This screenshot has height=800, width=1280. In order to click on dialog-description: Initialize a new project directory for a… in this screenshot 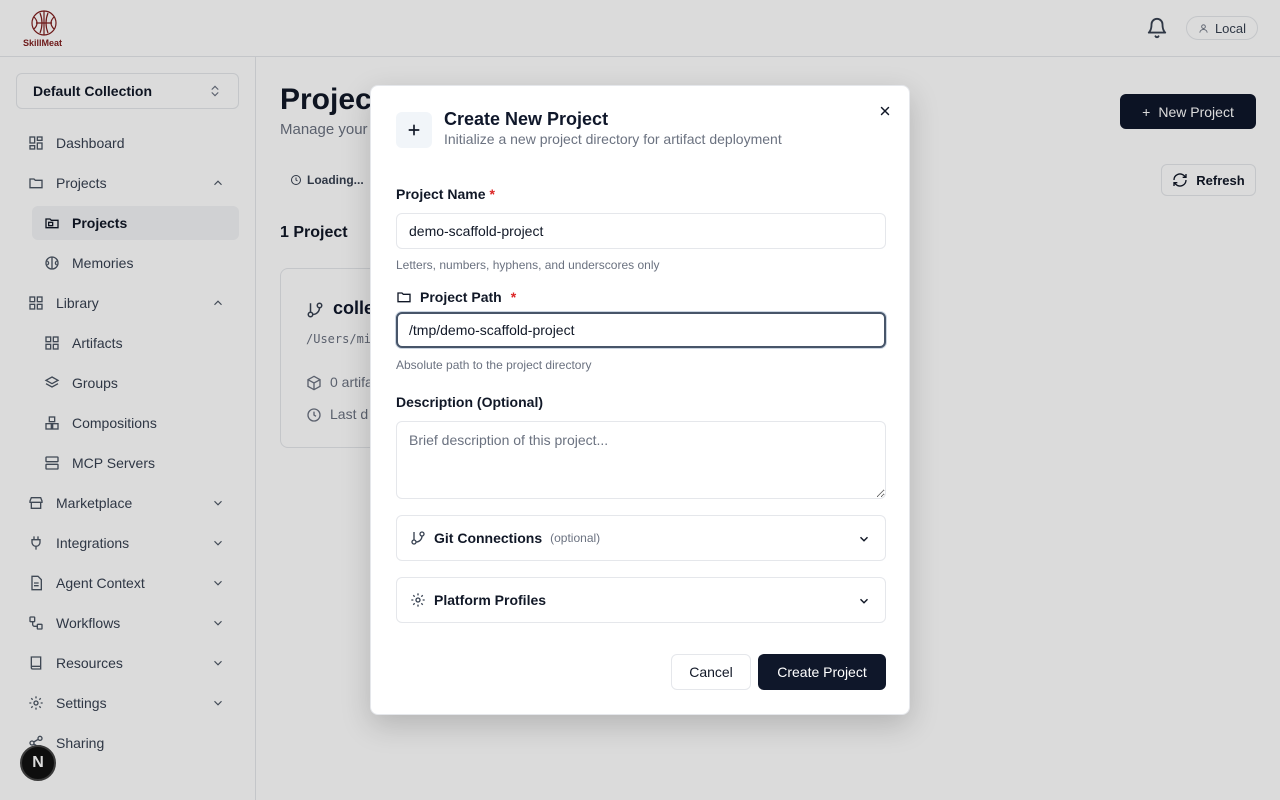, I will do `click(613, 139)`.